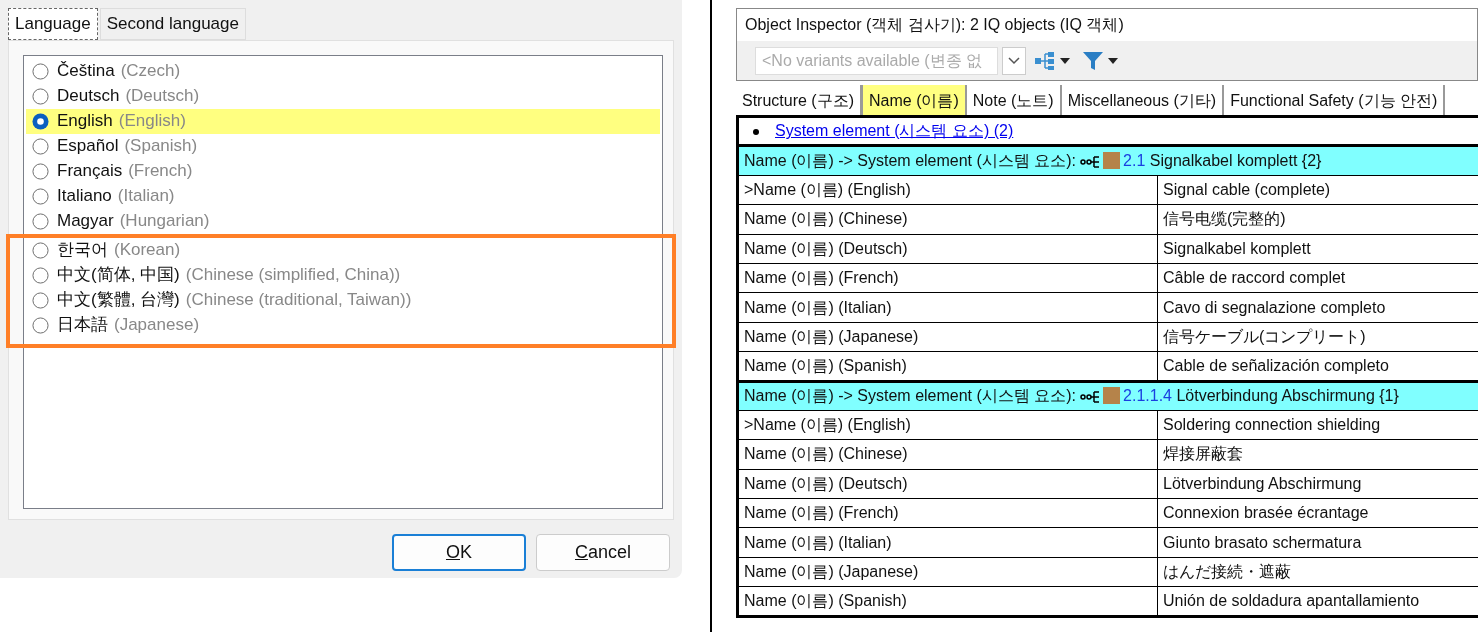 The image size is (1478, 632). I want to click on language-english-name: (Korean), so click(147, 250).